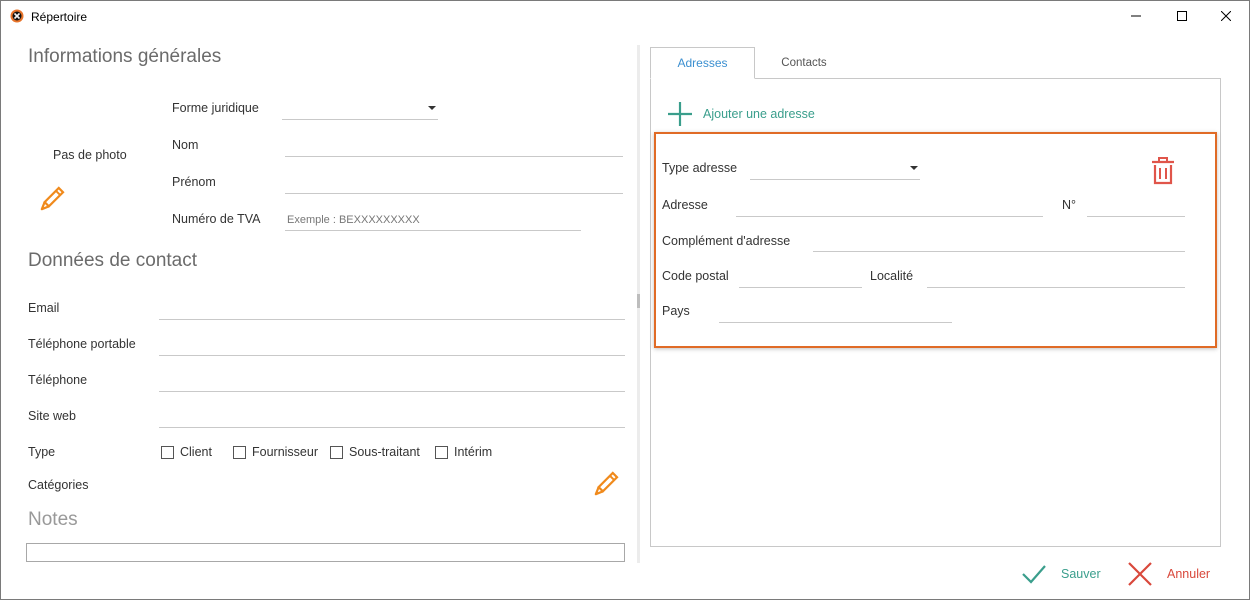 The width and height of the screenshot is (1250, 600). I want to click on tva-label: Numéro de TVA, so click(216, 219).